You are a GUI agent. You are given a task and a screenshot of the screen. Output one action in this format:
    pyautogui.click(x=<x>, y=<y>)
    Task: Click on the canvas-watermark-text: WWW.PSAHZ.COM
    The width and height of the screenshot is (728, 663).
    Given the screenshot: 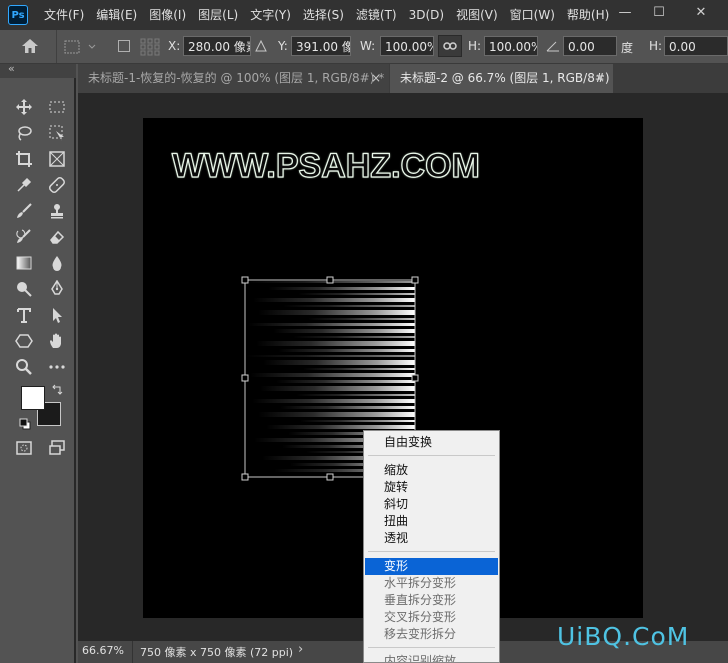 What is the action you would take?
    pyautogui.click(x=325, y=165)
    